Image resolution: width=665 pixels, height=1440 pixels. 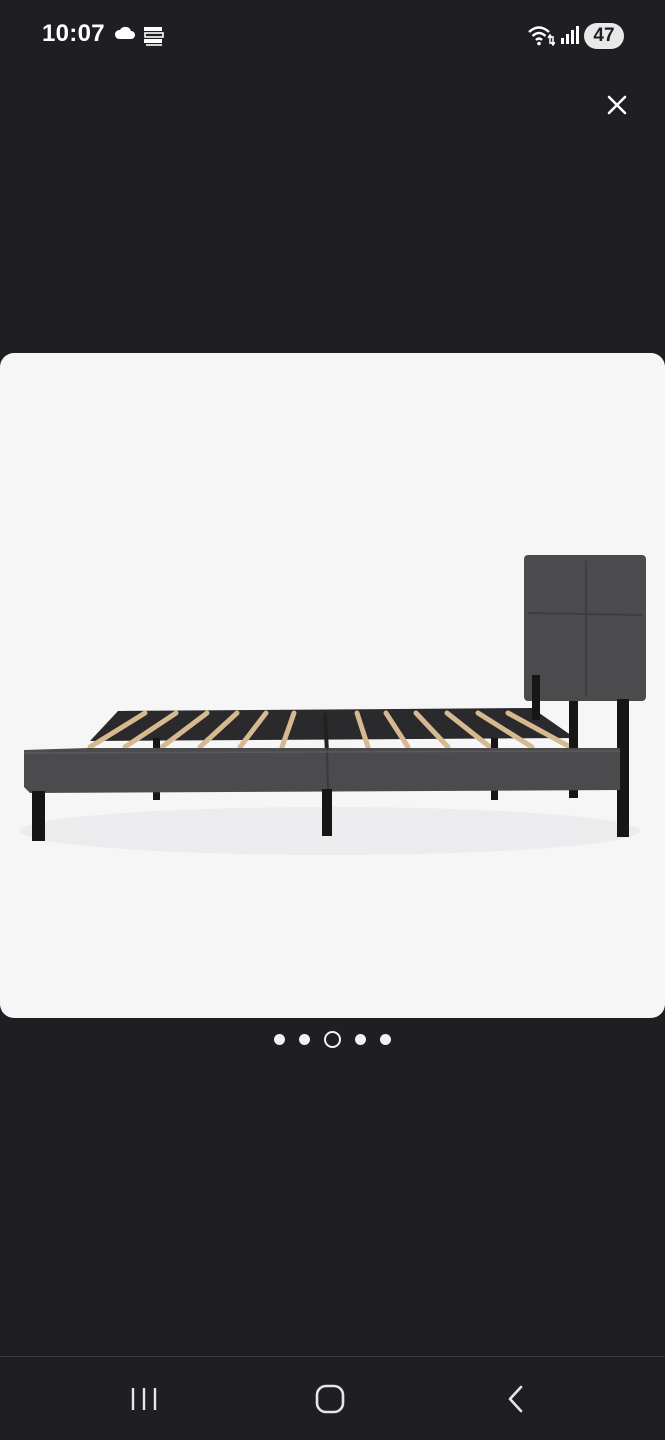 I want to click on back-icon, so click(x=515, y=1399).